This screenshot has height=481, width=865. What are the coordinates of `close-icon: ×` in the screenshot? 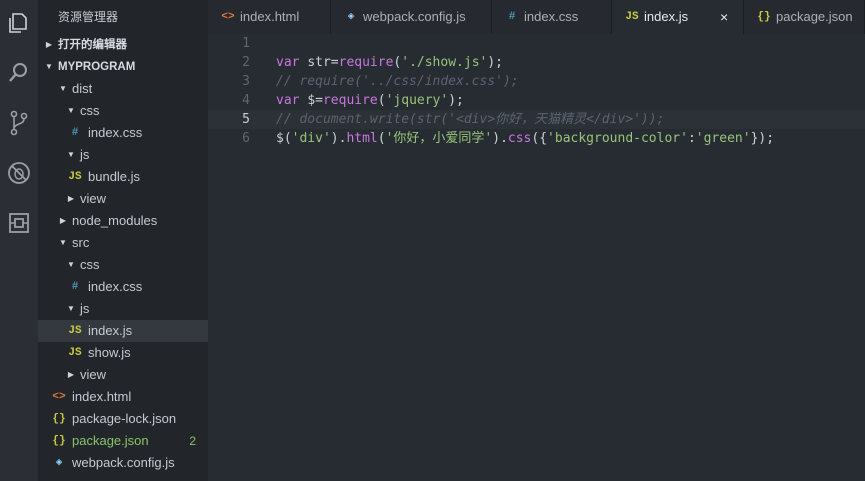 It's located at (724, 17).